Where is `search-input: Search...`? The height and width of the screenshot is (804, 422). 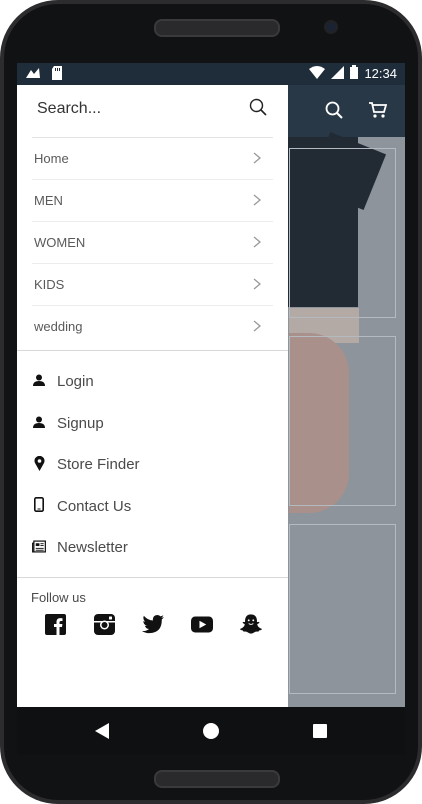
search-input: Search... is located at coordinates (69, 109).